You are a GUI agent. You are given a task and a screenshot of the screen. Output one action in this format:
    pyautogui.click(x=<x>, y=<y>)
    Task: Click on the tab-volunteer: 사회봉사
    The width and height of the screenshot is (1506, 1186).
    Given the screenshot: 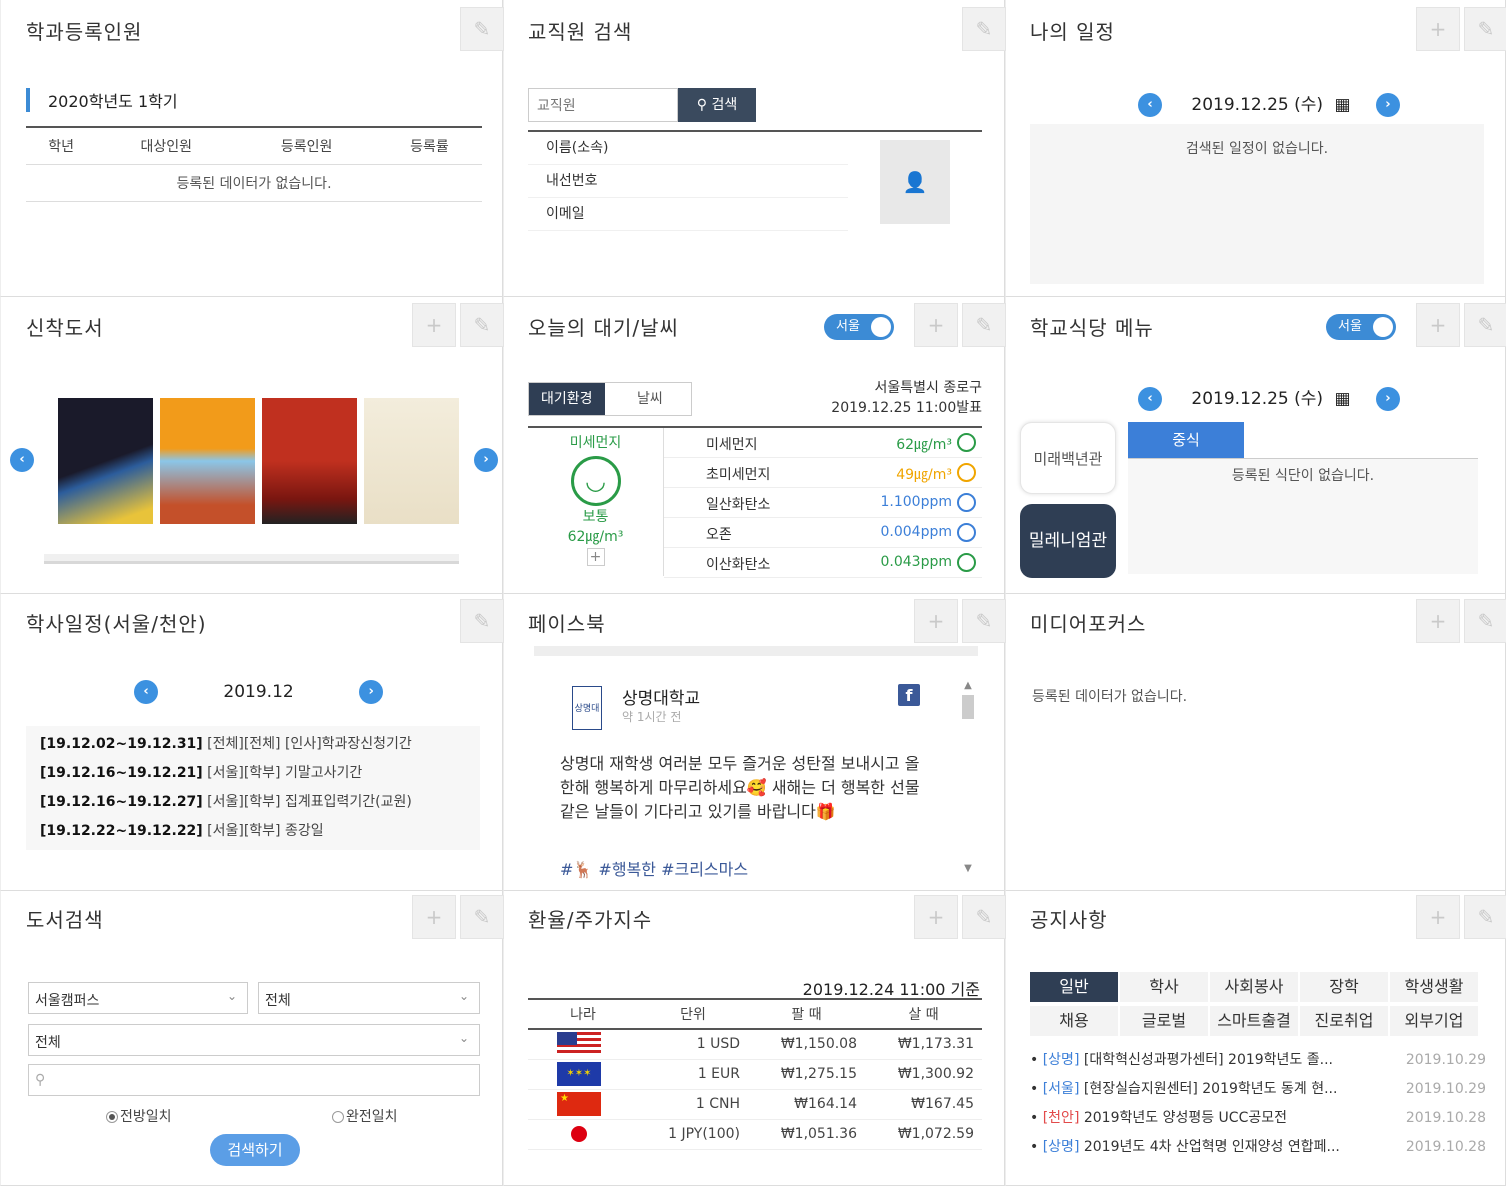 What is the action you would take?
    pyautogui.click(x=1254, y=987)
    